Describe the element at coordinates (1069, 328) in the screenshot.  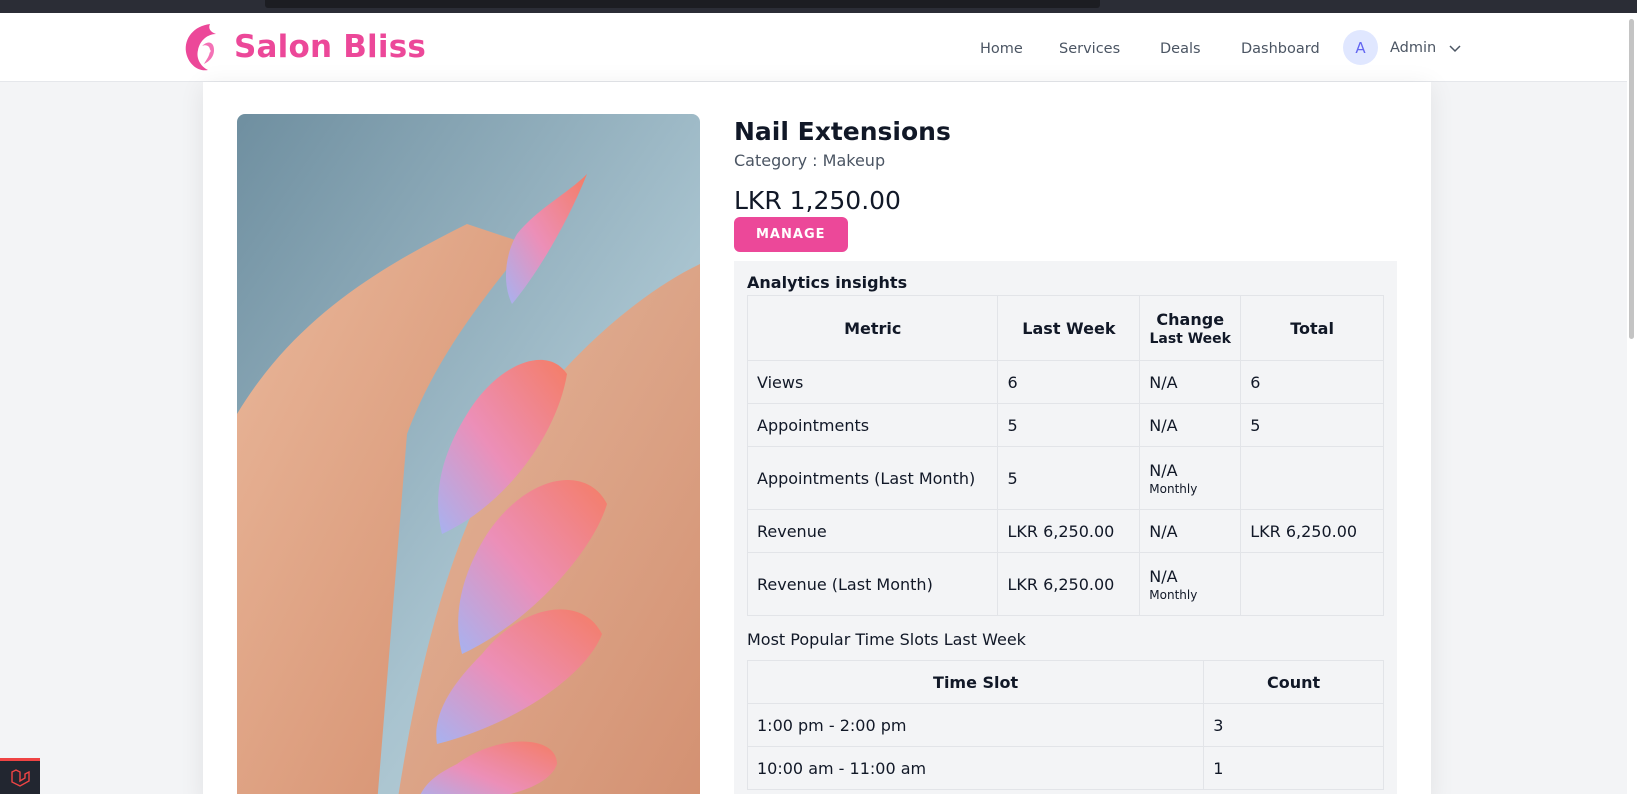
I see `header-last-week: Last Week` at that location.